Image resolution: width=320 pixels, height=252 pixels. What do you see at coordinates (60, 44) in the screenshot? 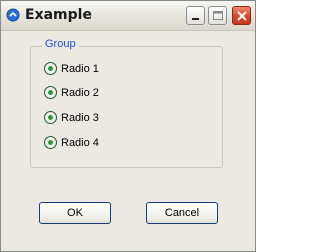
I see `group-label: Group` at bounding box center [60, 44].